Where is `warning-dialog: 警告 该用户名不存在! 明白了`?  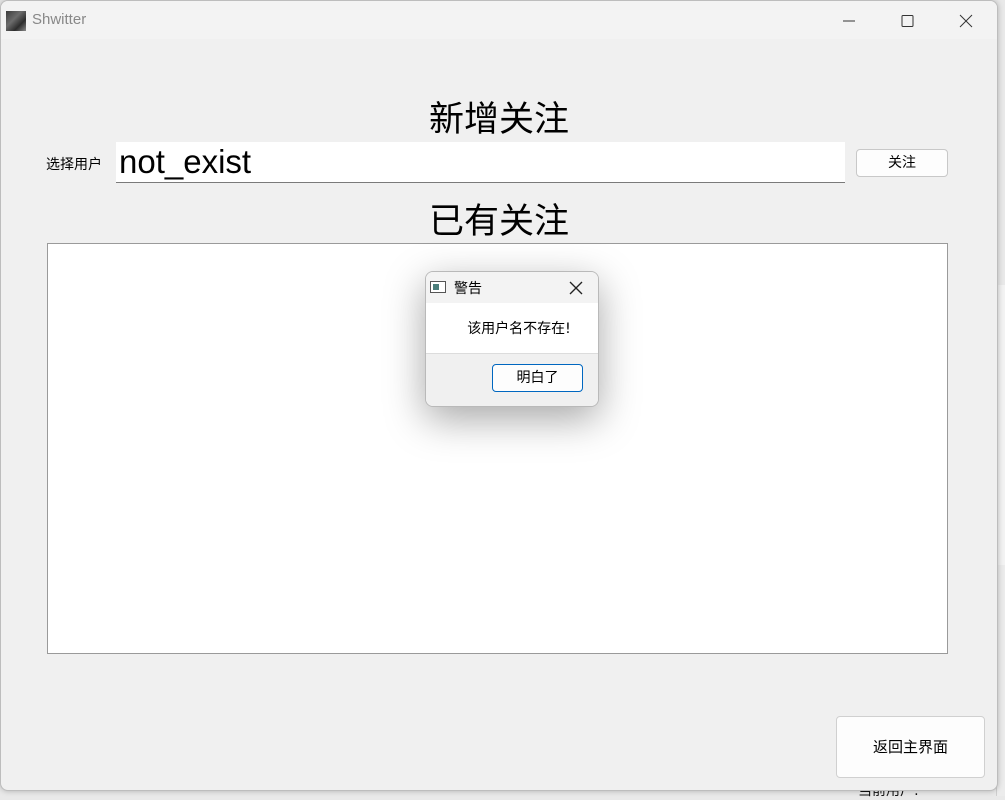
warning-dialog: 警告 该用户名不存在! 明白了 is located at coordinates (512, 339).